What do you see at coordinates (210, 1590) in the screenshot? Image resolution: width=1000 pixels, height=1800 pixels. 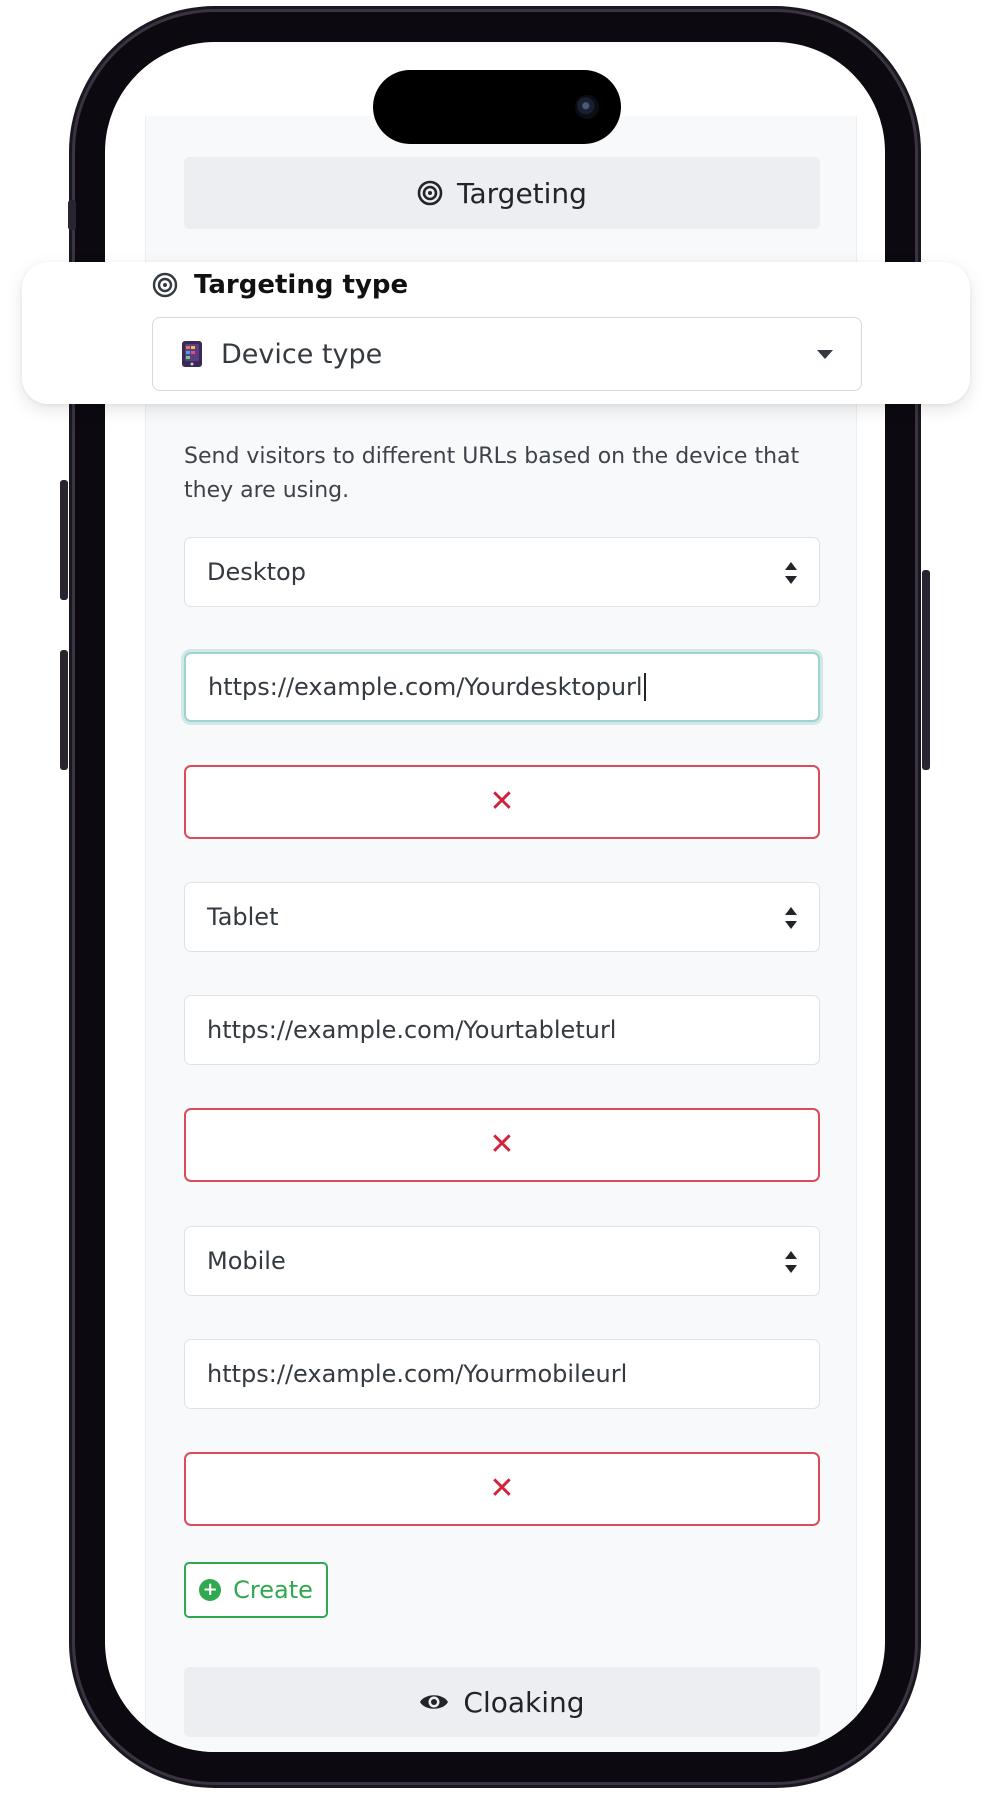 I see `plus-circle-icon: +` at bounding box center [210, 1590].